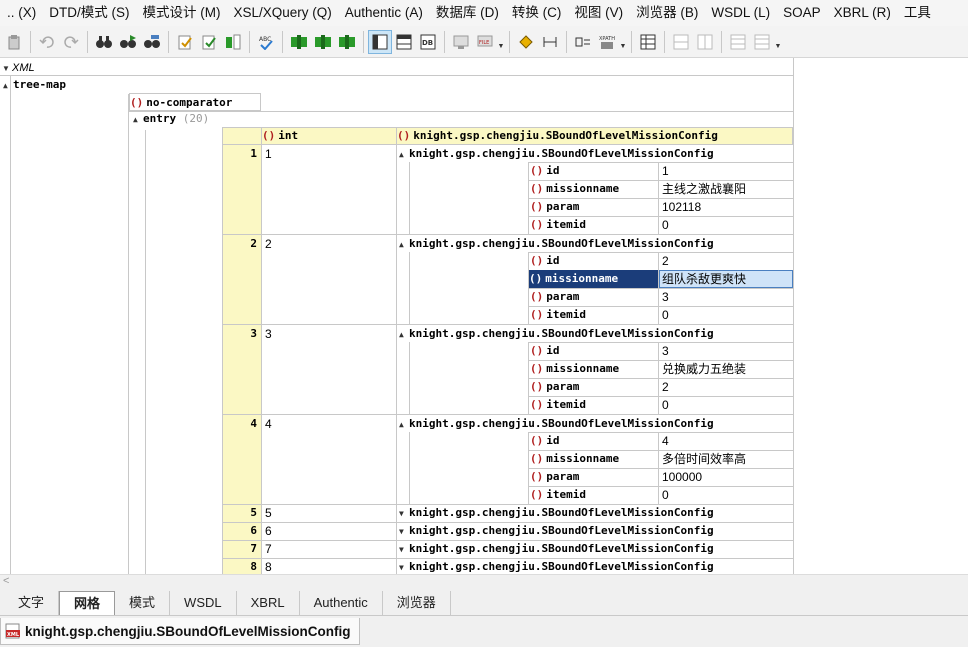  I want to click on id-value-cell: 1, so click(726, 171).